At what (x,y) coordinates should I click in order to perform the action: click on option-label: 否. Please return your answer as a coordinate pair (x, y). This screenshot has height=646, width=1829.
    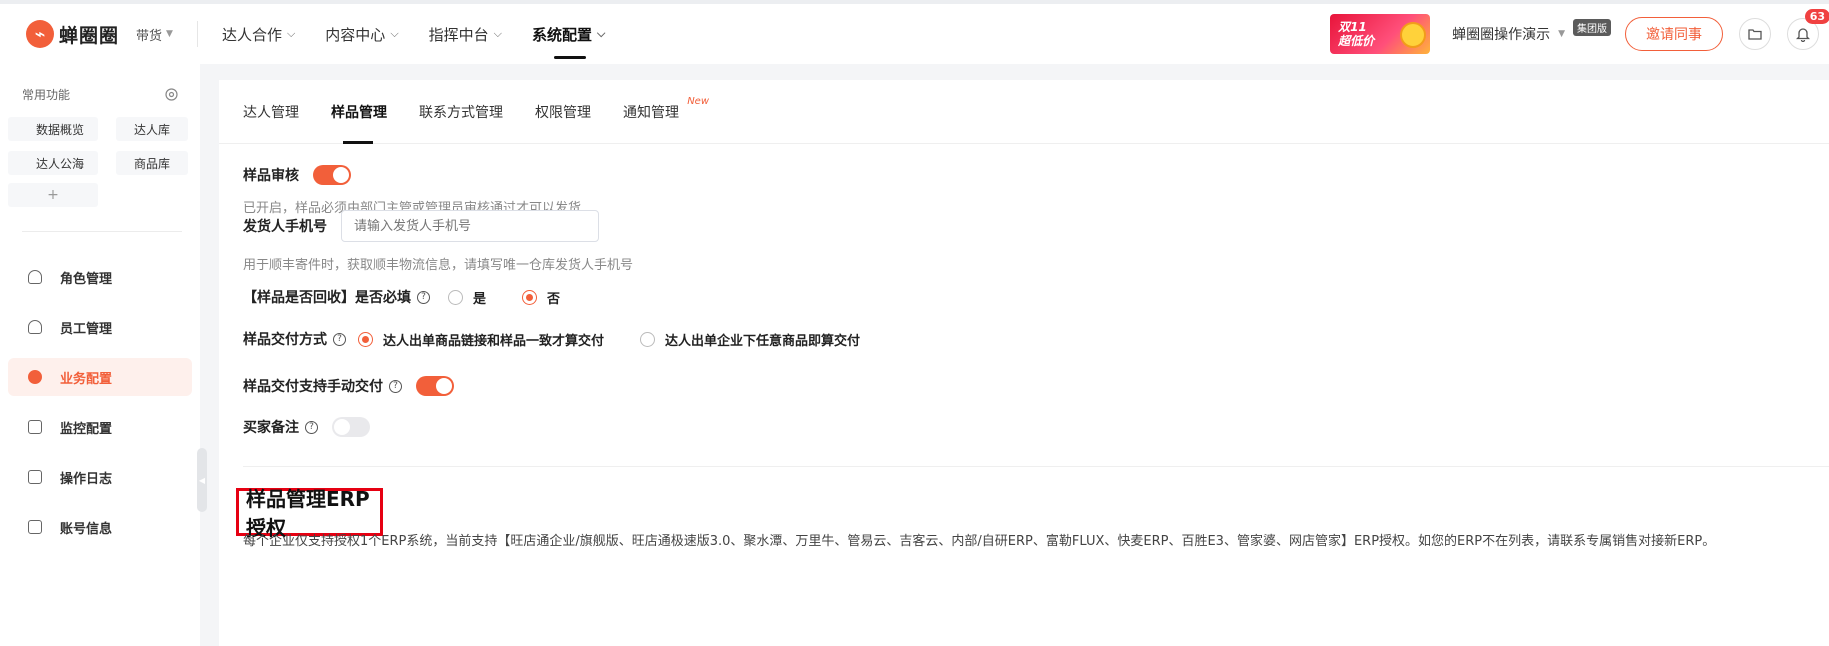
    Looking at the image, I should click on (554, 299).